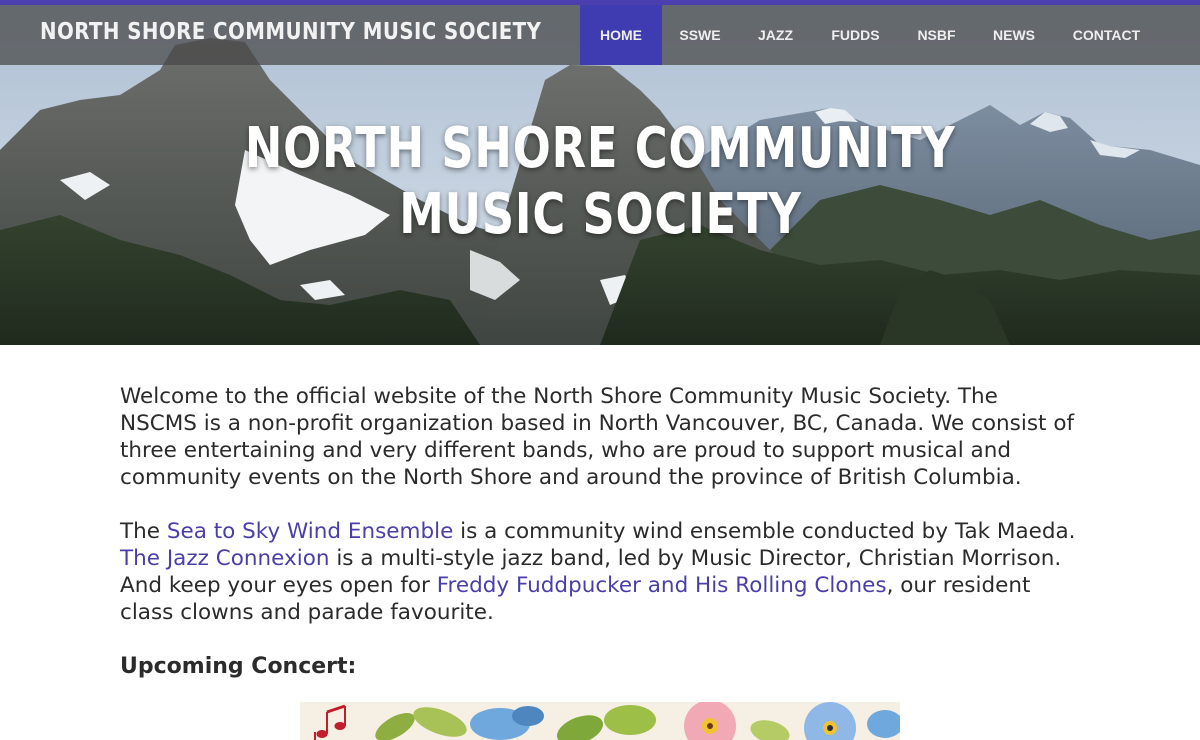  Describe the element at coordinates (143, 531) in the screenshot. I see `bands-text-1: The` at that location.